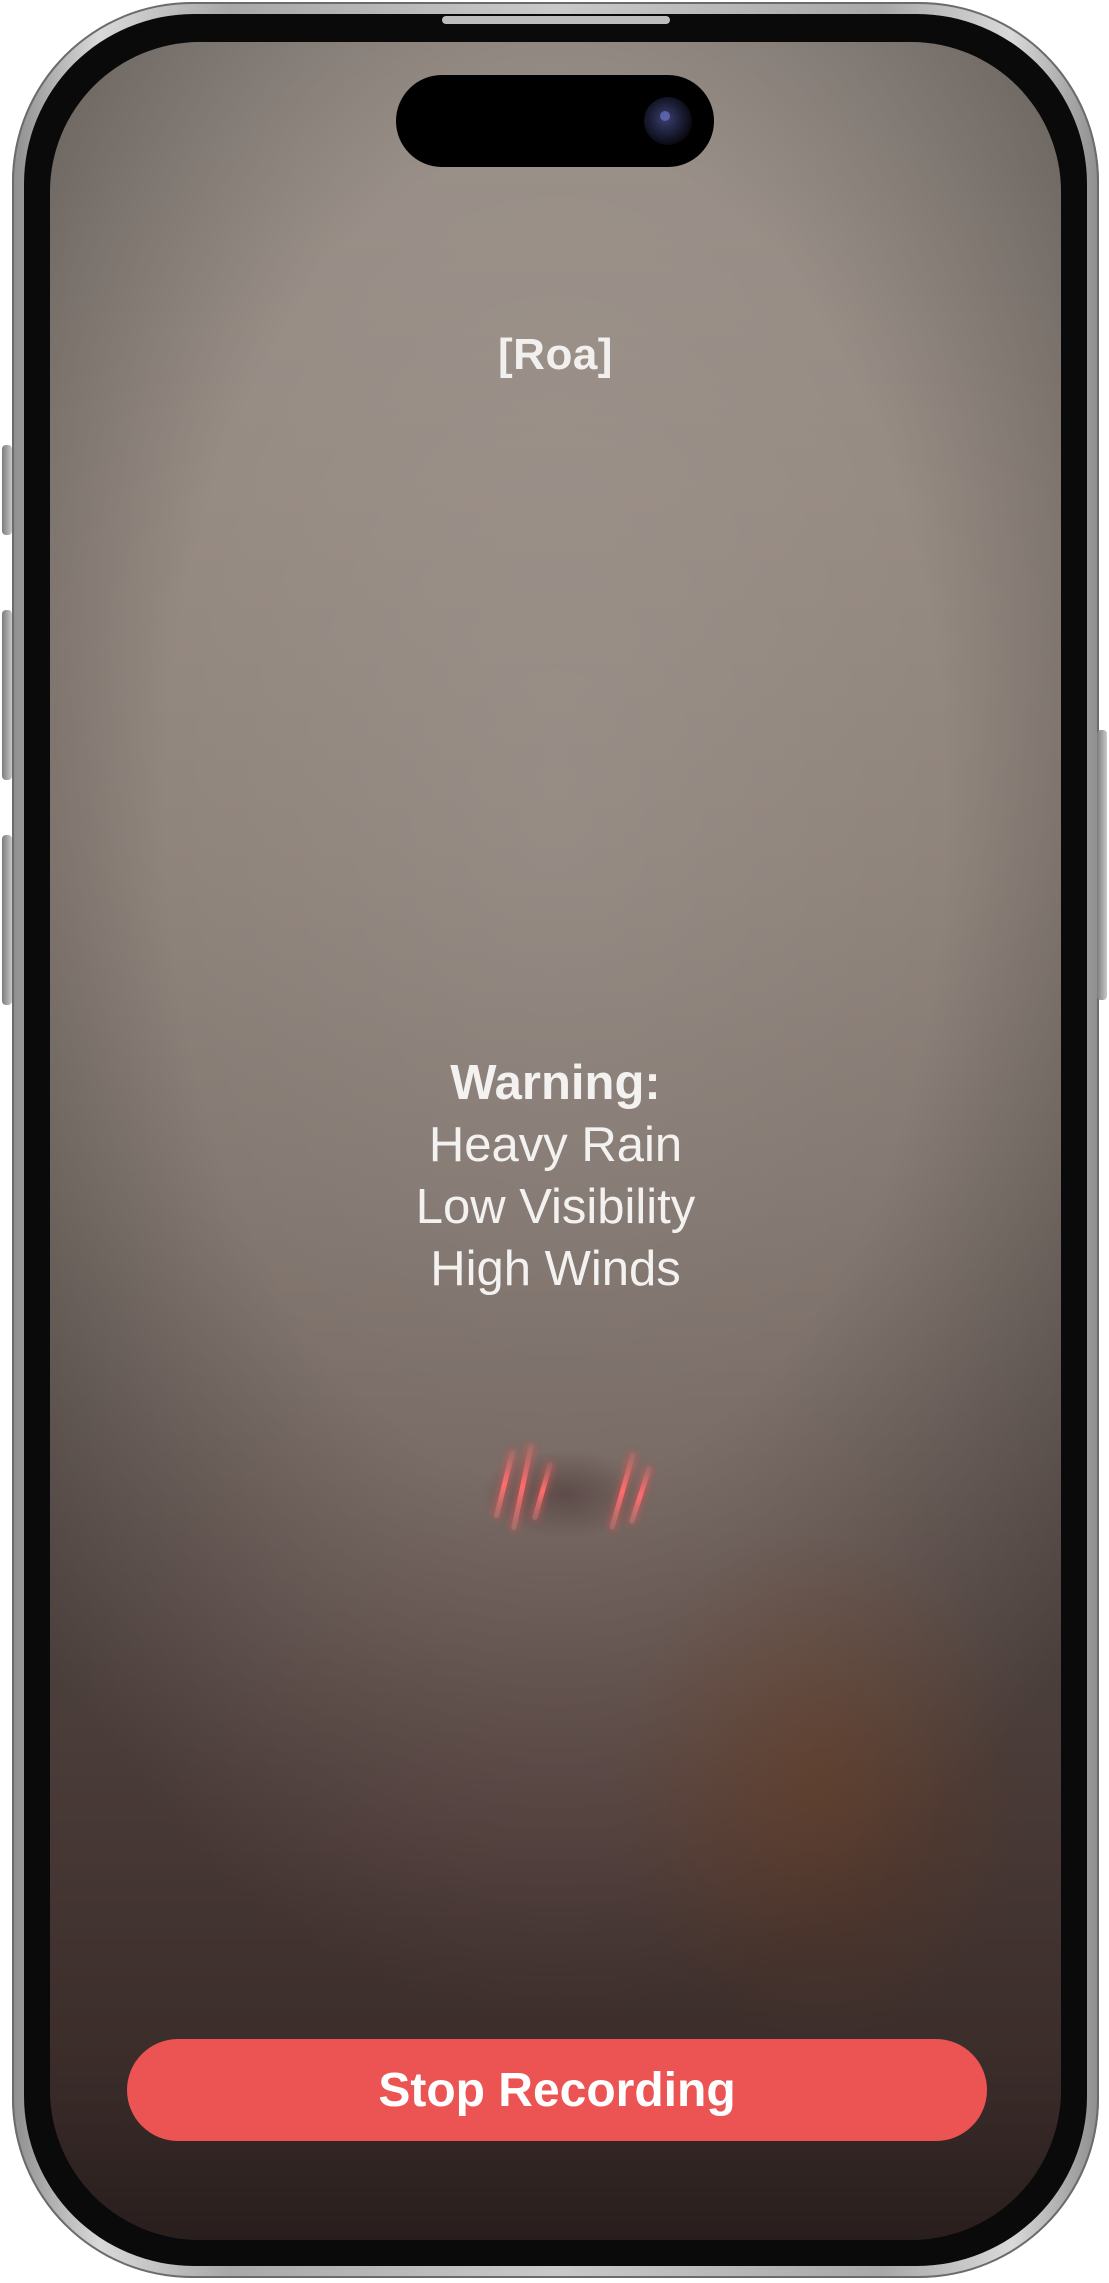 The image size is (1109, 2283). Describe the element at coordinates (1102, 865) in the screenshot. I see `power-button` at that location.